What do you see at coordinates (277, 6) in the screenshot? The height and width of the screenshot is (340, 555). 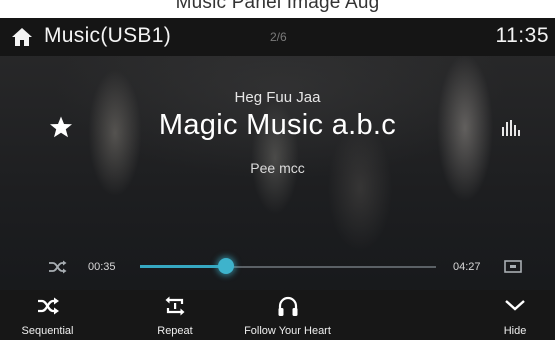 I see `caption-text: Music Panel Image Aug` at bounding box center [277, 6].